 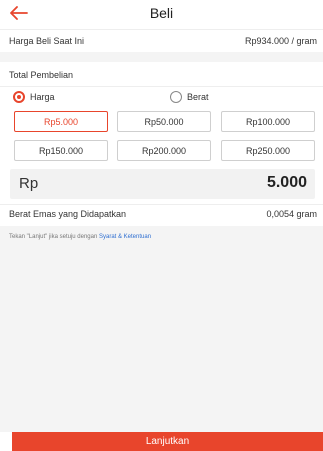 I want to click on radio-harga: Harga, so click(x=34, y=97).